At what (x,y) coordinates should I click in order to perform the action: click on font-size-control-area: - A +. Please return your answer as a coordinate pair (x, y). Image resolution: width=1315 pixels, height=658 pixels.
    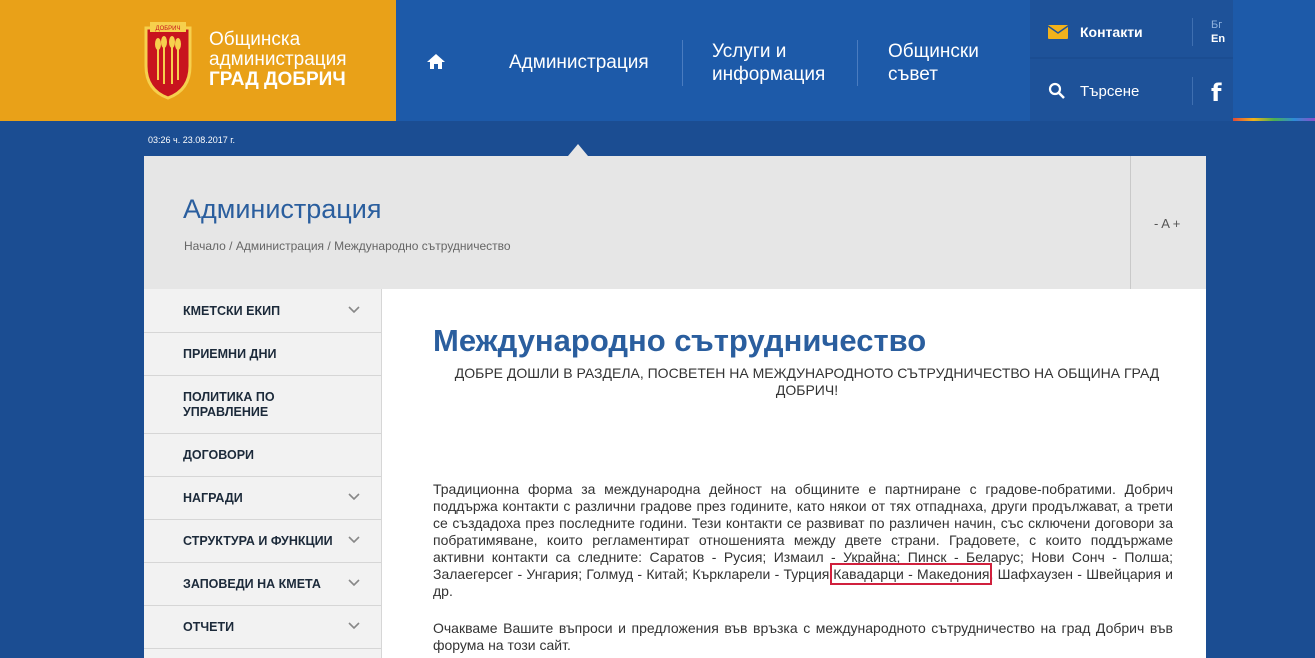
    Looking at the image, I should click on (1168, 222).